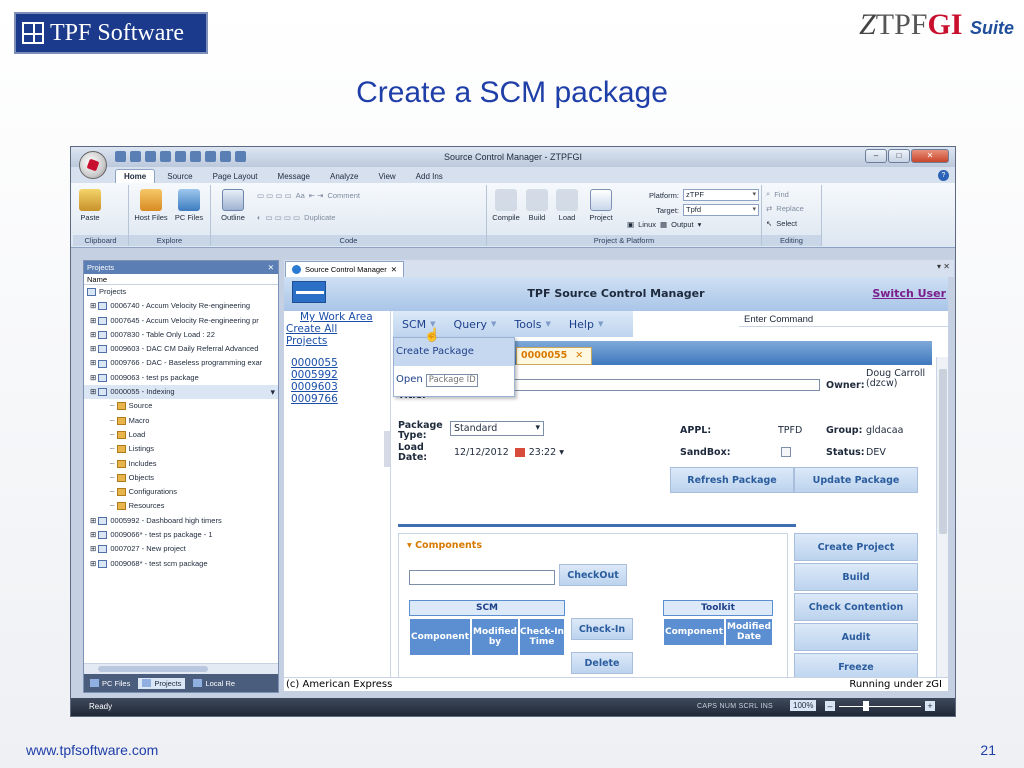 The width and height of the screenshot is (1024, 768). Describe the element at coordinates (601, 205) in the screenshot. I see `project-button: Project` at that location.